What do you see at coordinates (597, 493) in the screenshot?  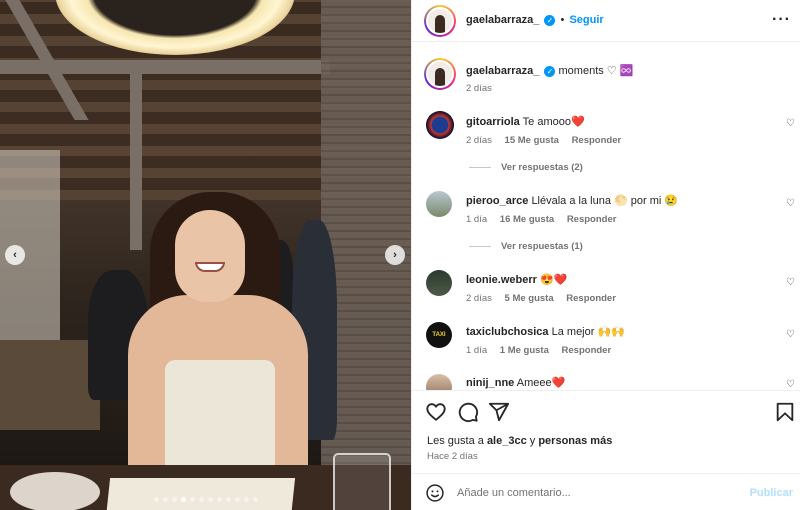 I see `add-comment-input` at bounding box center [597, 493].